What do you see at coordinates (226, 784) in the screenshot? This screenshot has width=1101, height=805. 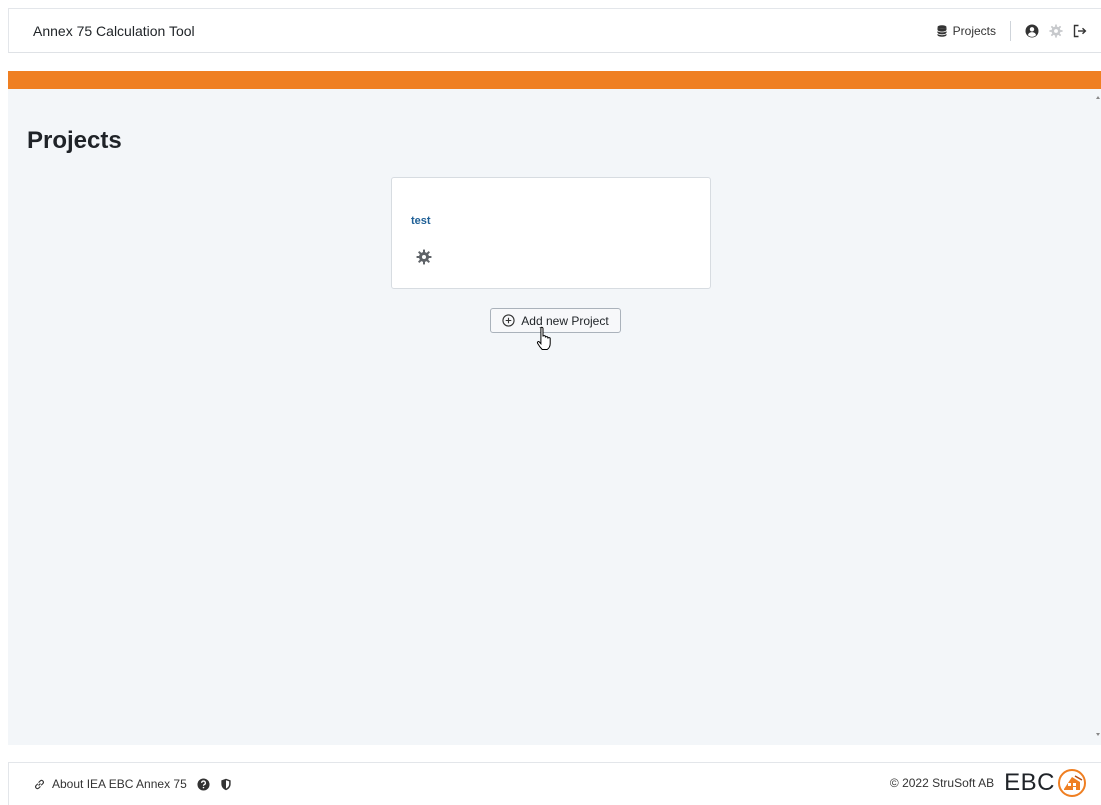 I see `shield-icon` at bounding box center [226, 784].